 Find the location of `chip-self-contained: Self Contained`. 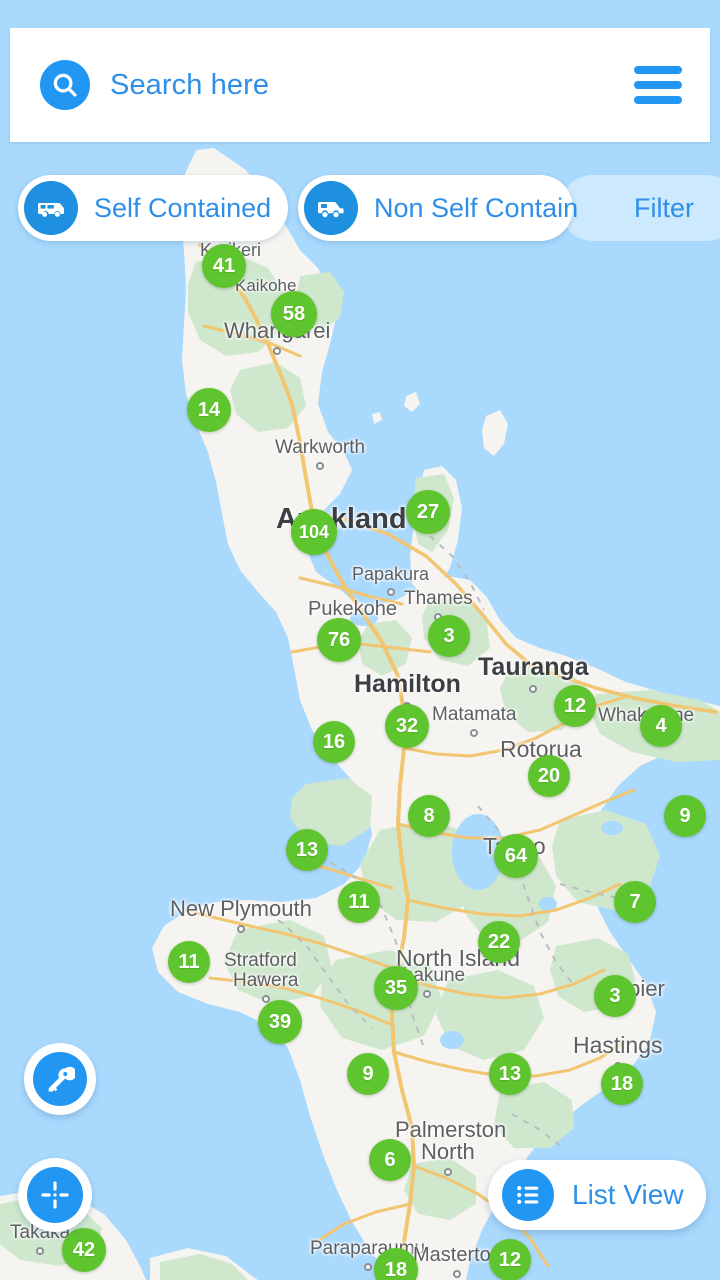

chip-self-contained: Self Contained is located at coordinates (153, 208).